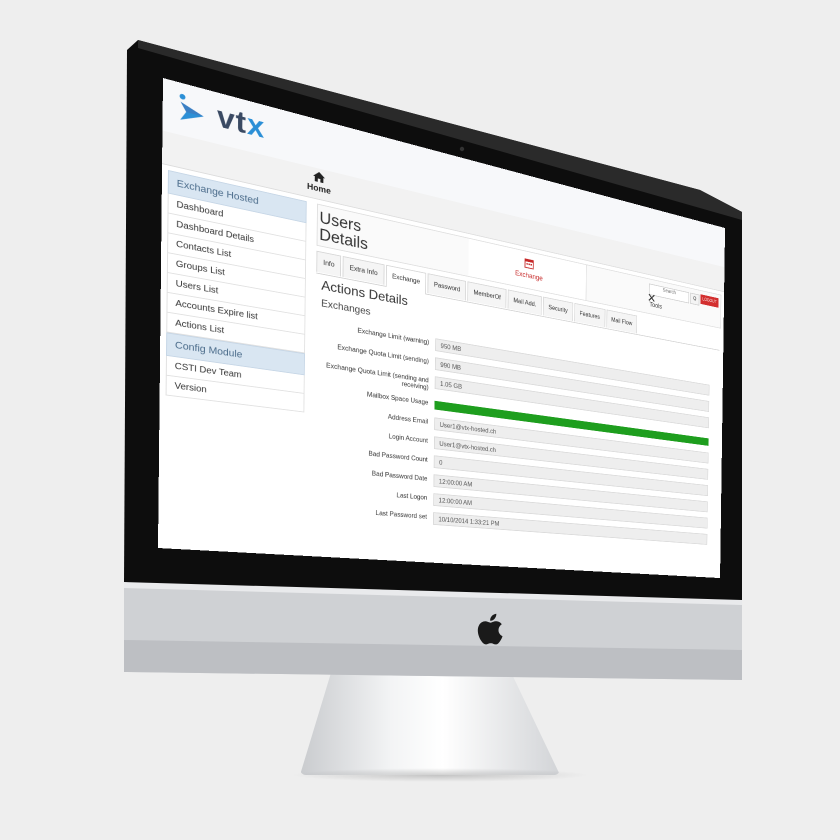 The height and width of the screenshot is (840, 840). What do you see at coordinates (191, 108) in the screenshot?
I see `vtx-chevron-icon` at bounding box center [191, 108].